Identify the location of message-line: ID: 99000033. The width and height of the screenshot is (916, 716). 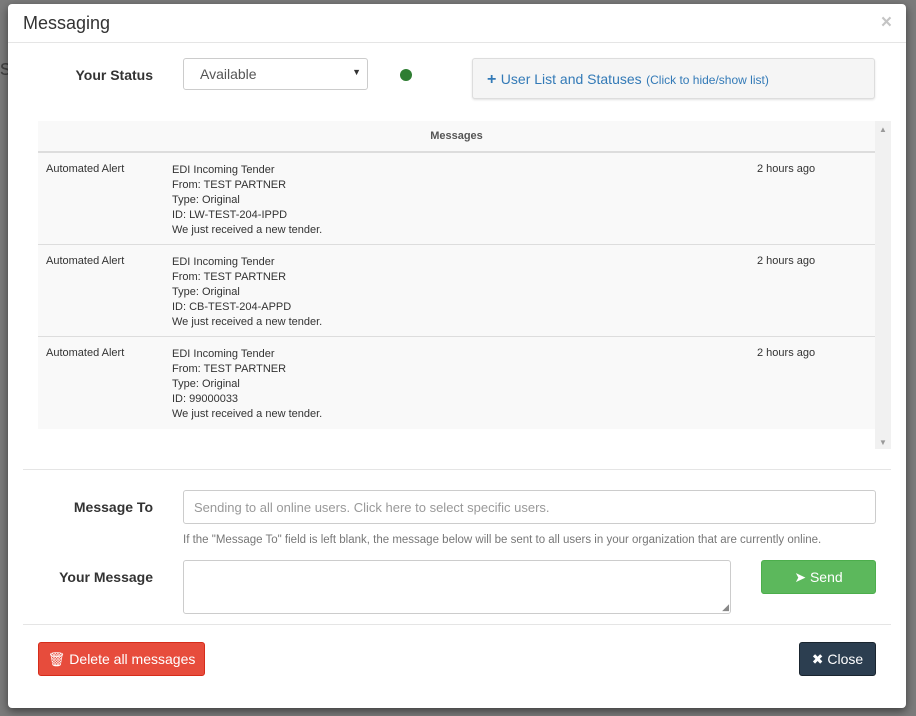
(205, 399).